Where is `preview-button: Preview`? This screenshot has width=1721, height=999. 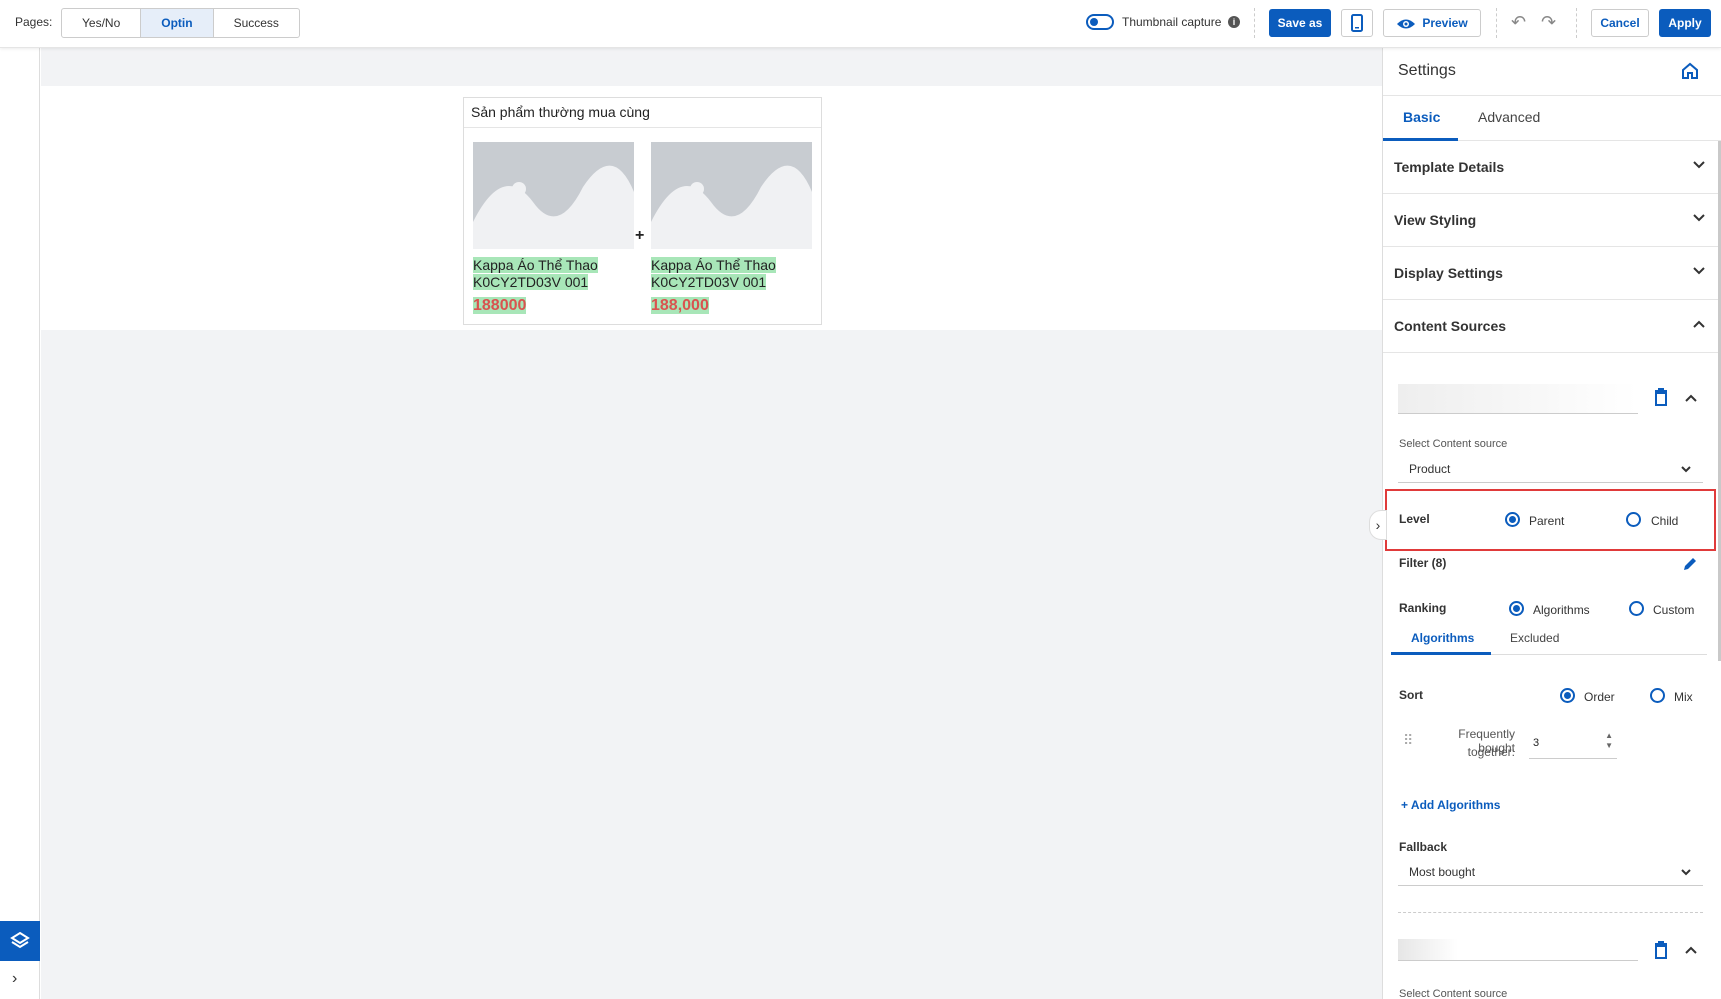
preview-button: Preview is located at coordinates (1432, 23).